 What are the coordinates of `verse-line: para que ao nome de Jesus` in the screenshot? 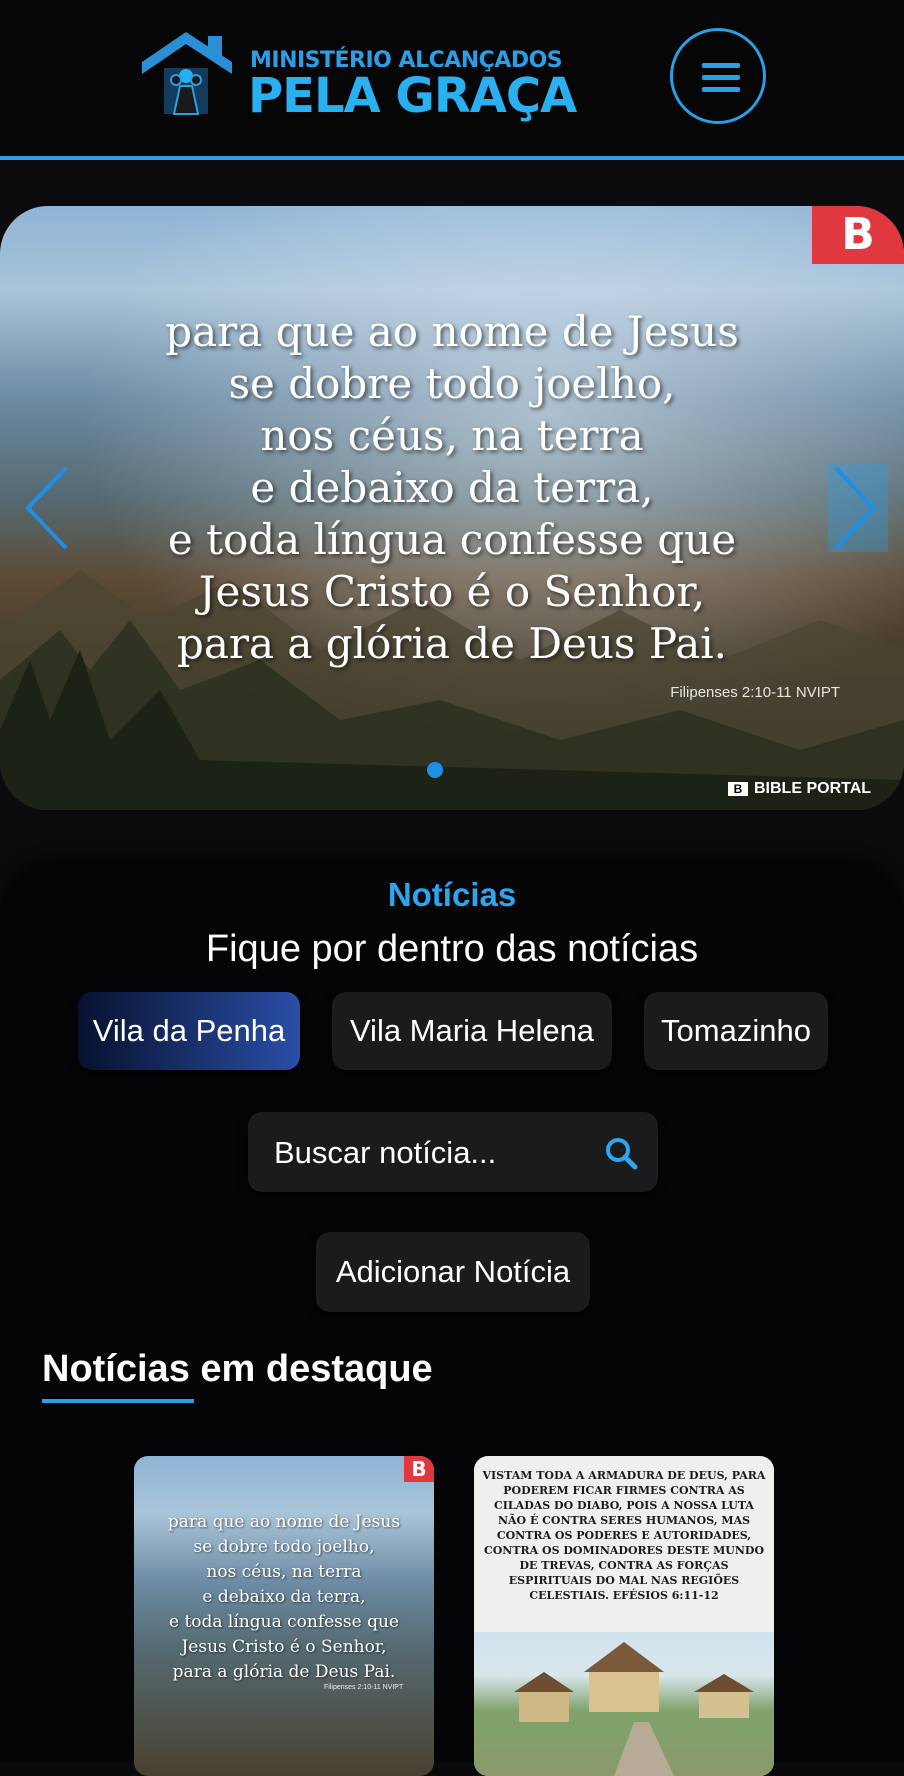 It's located at (452, 331).